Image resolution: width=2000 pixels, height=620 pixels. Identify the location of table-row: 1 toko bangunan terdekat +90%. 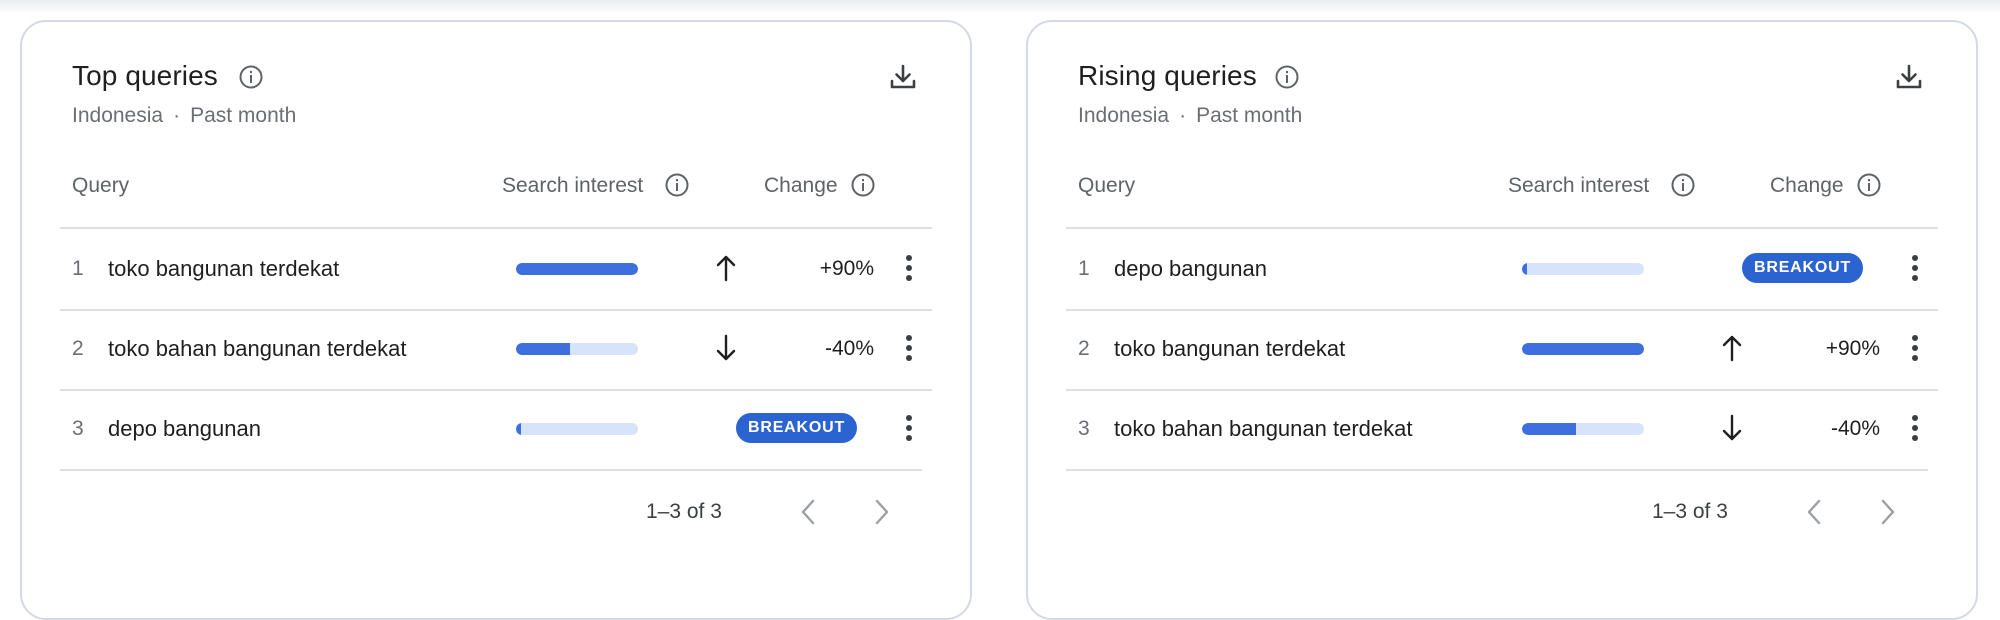
(496, 269).